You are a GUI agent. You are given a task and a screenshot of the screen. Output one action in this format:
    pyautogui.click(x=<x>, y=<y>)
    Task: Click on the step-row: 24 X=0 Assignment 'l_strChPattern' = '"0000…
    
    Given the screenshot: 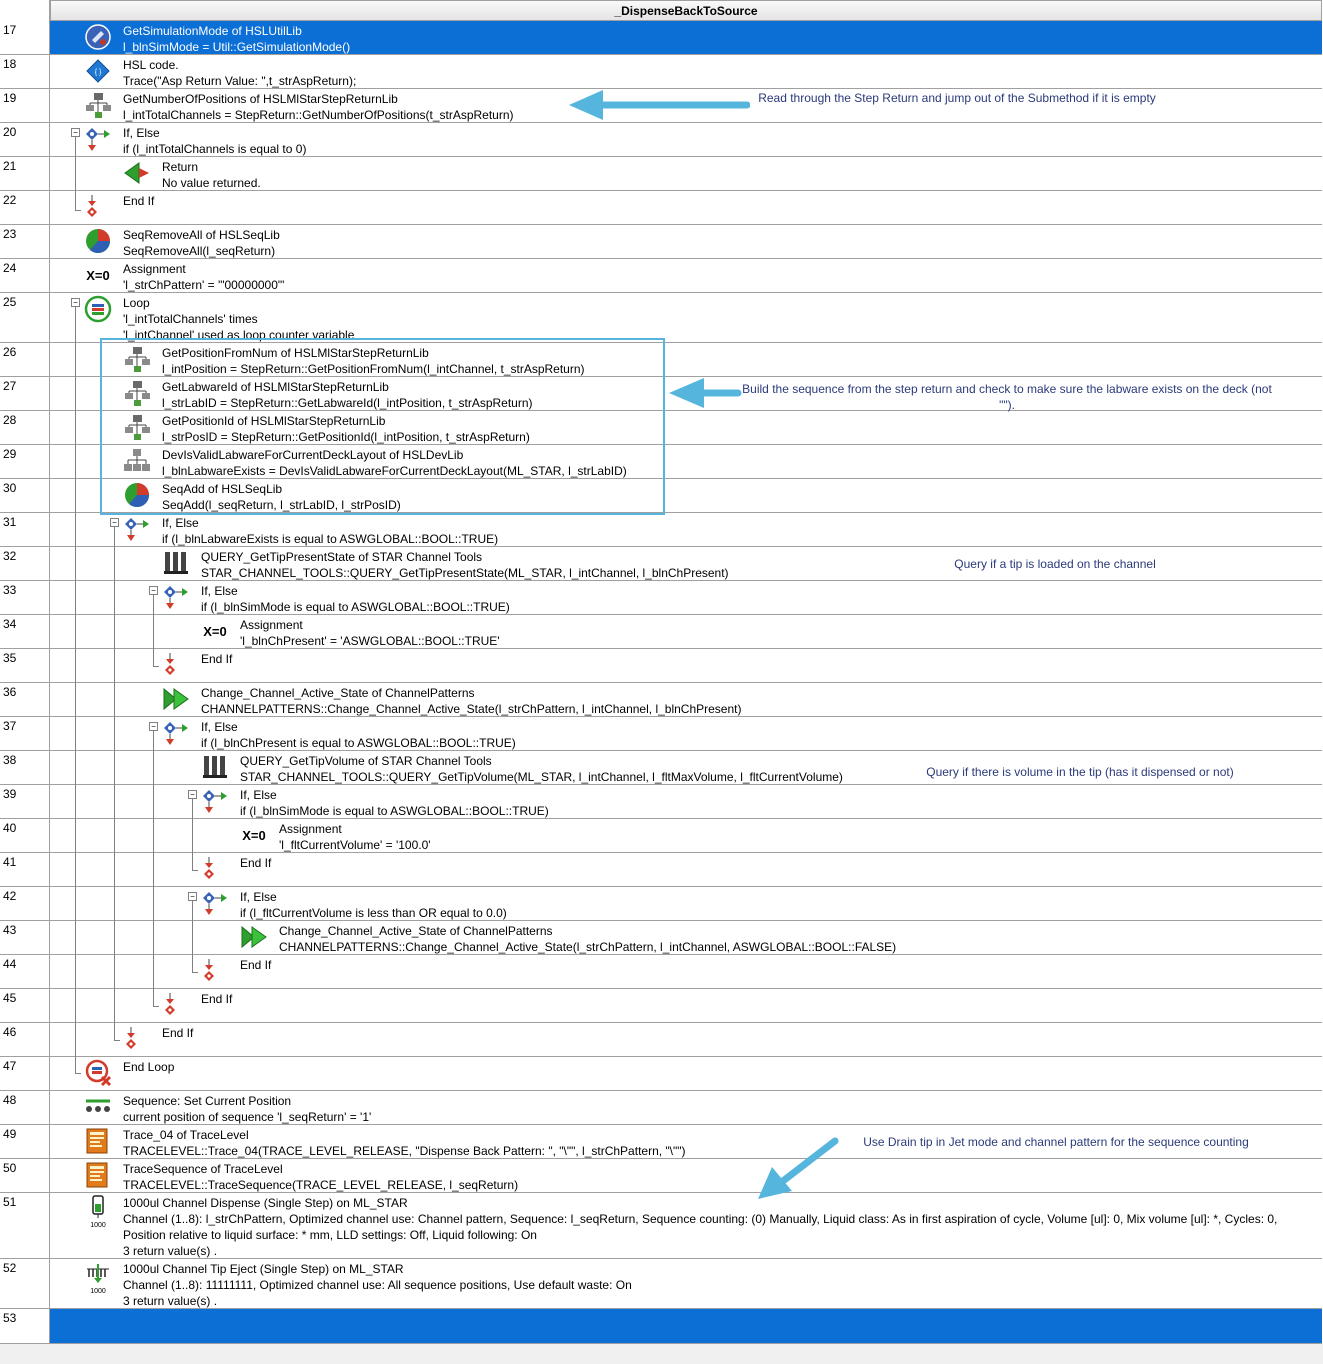 What is the action you would take?
    pyautogui.click(x=661, y=276)
    